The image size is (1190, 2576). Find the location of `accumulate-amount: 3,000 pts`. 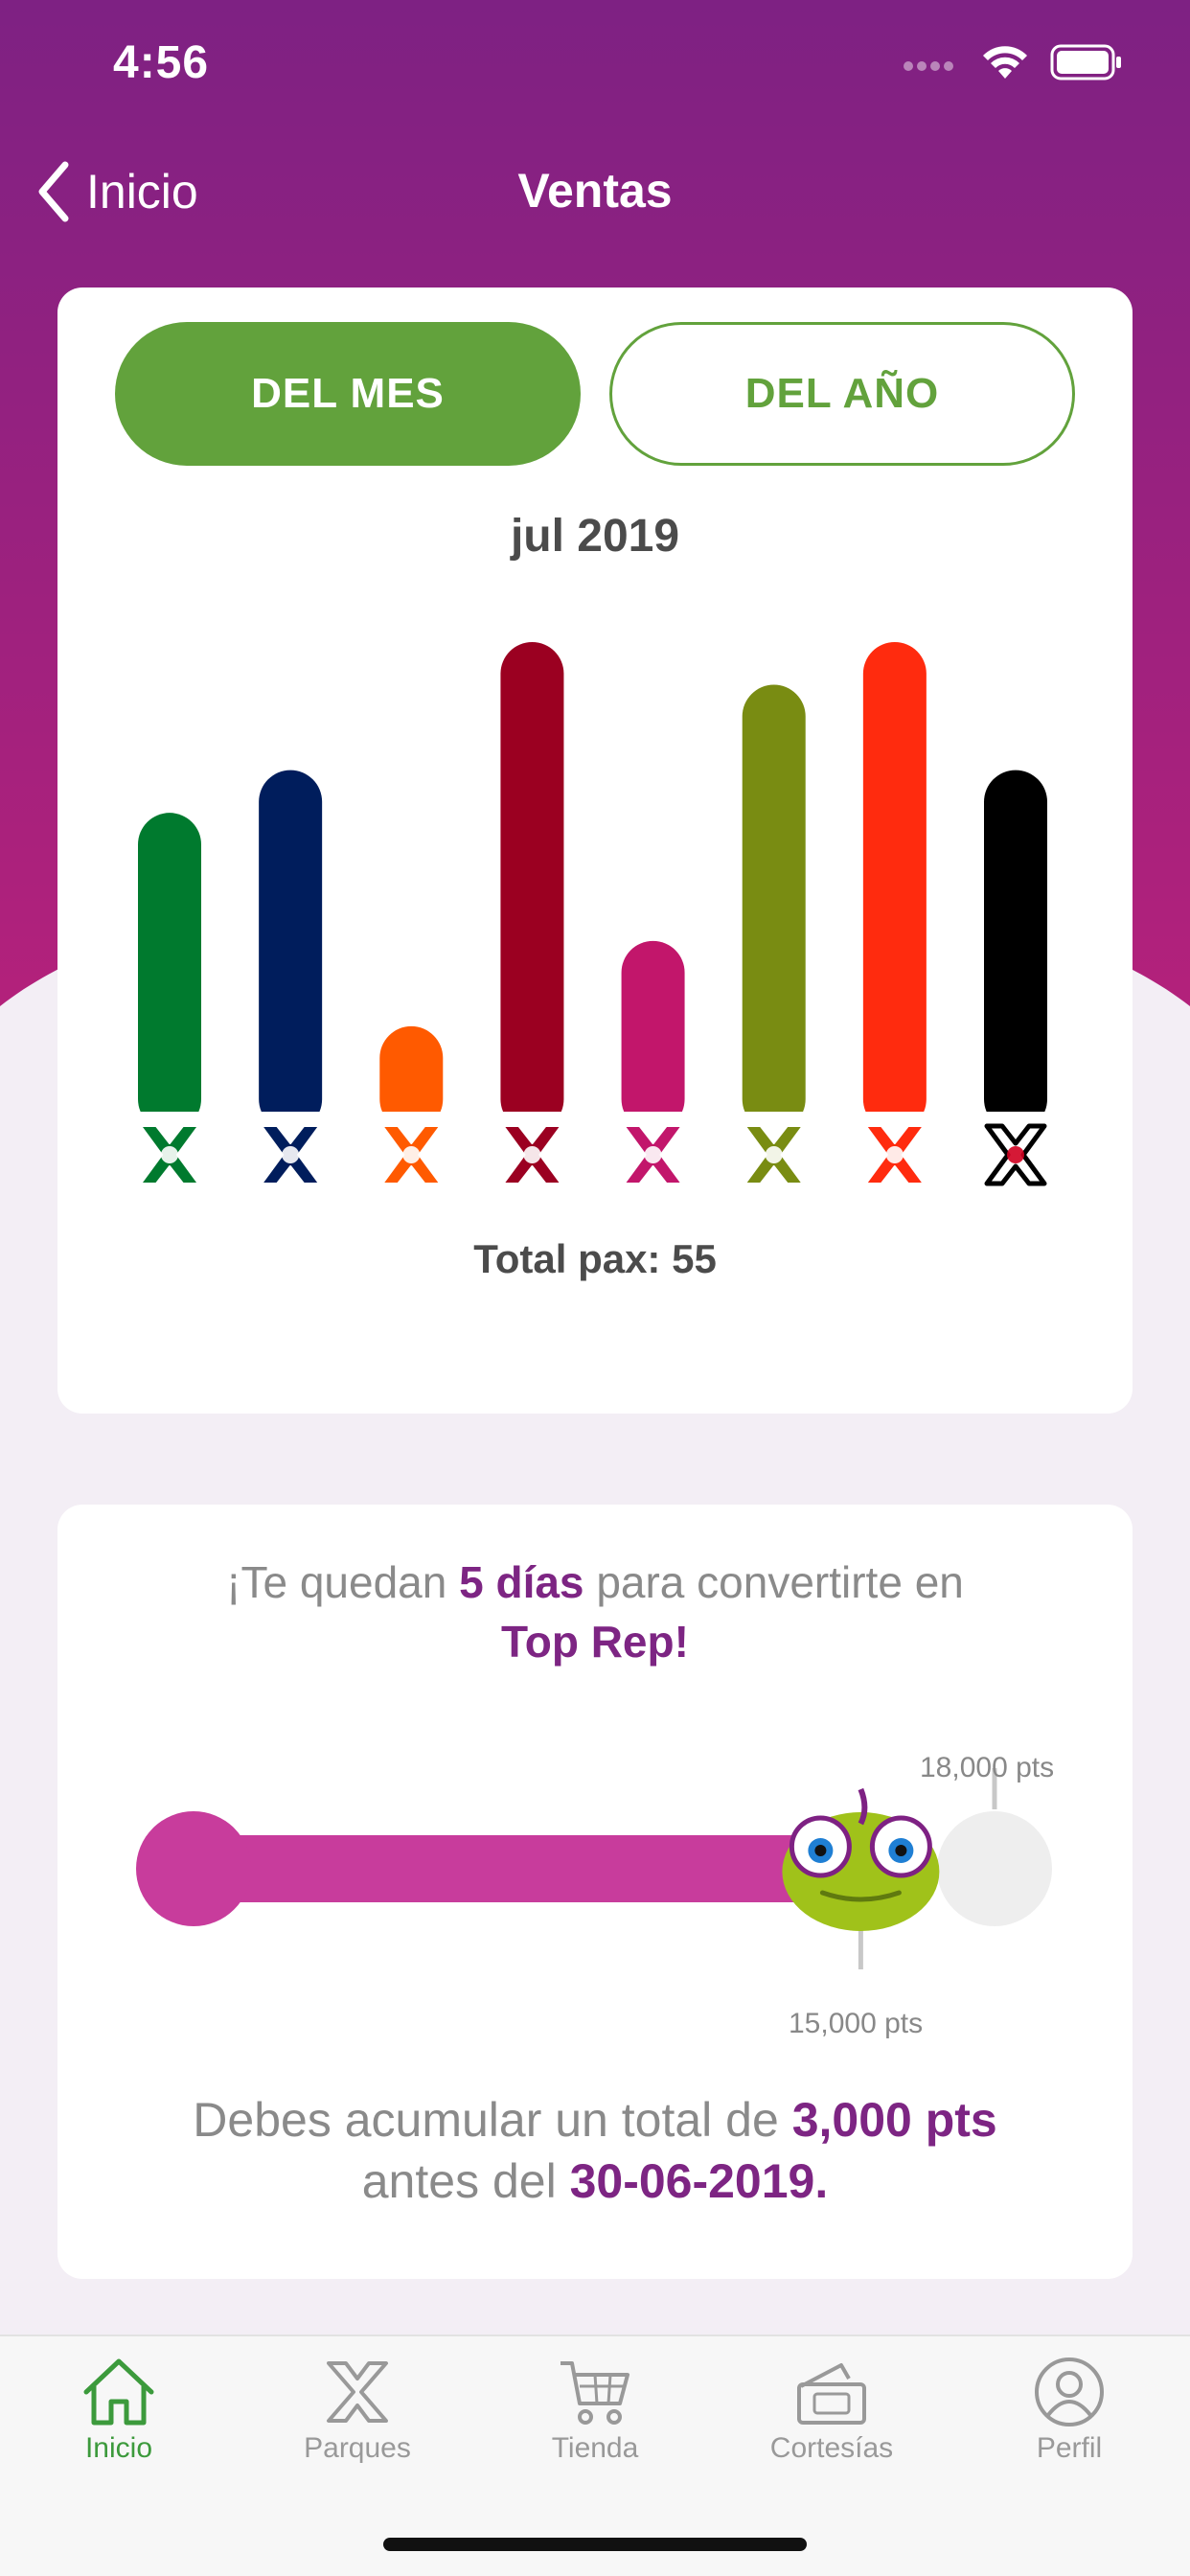

accumulate-amount: 3,000 pts is located at coordinates (894, 2120).